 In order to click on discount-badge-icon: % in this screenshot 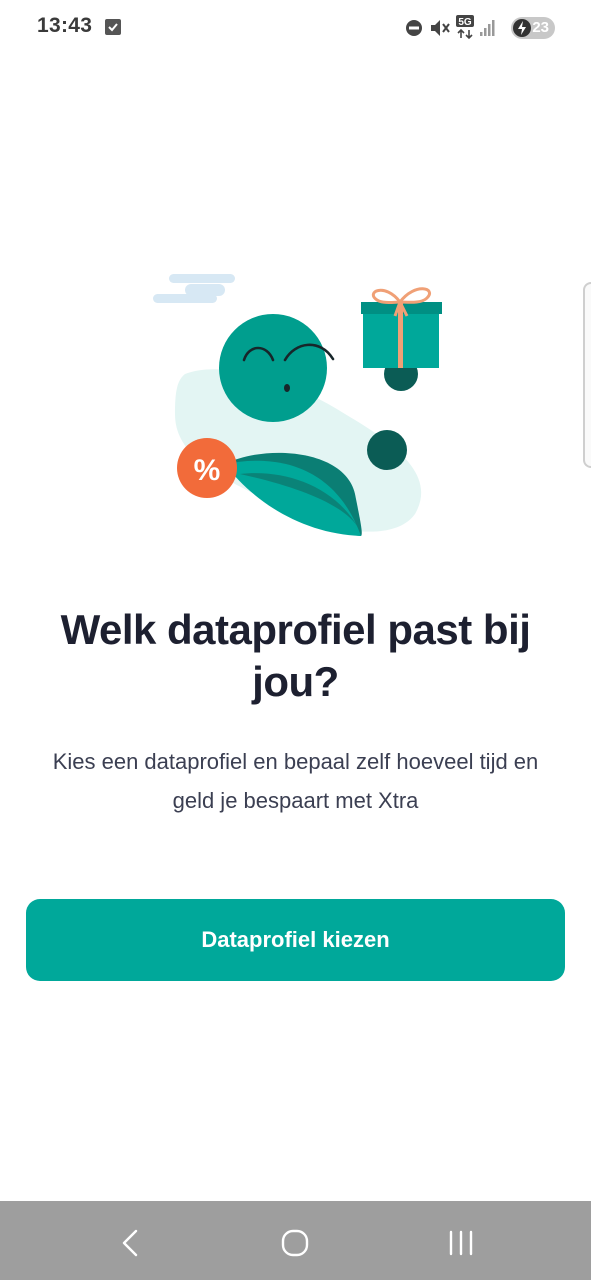, I will do `click(207, 468)`.